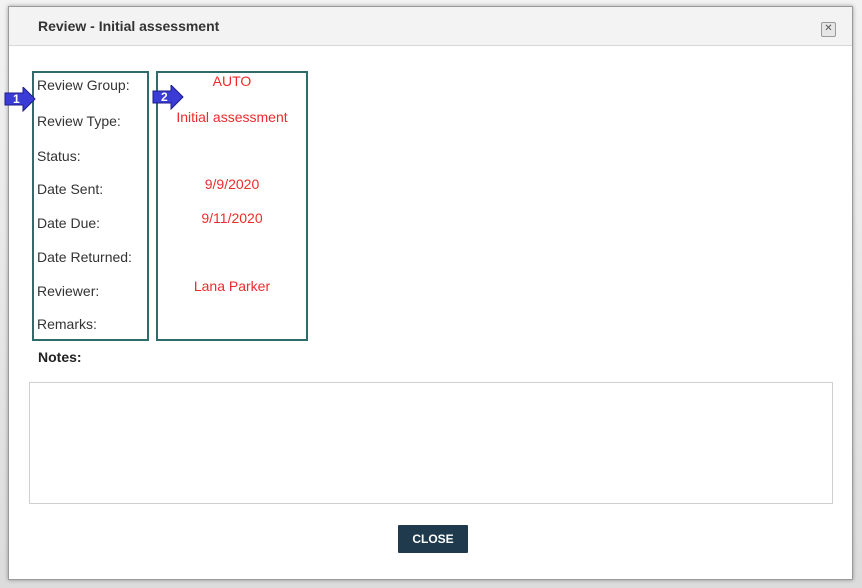 The height and width of the screenshot is (588, 862). What do you see at coordinates (232, 286) in the screenshot?
I see `value-reviewer: Lana Parker` at bounding box center [232, 286].